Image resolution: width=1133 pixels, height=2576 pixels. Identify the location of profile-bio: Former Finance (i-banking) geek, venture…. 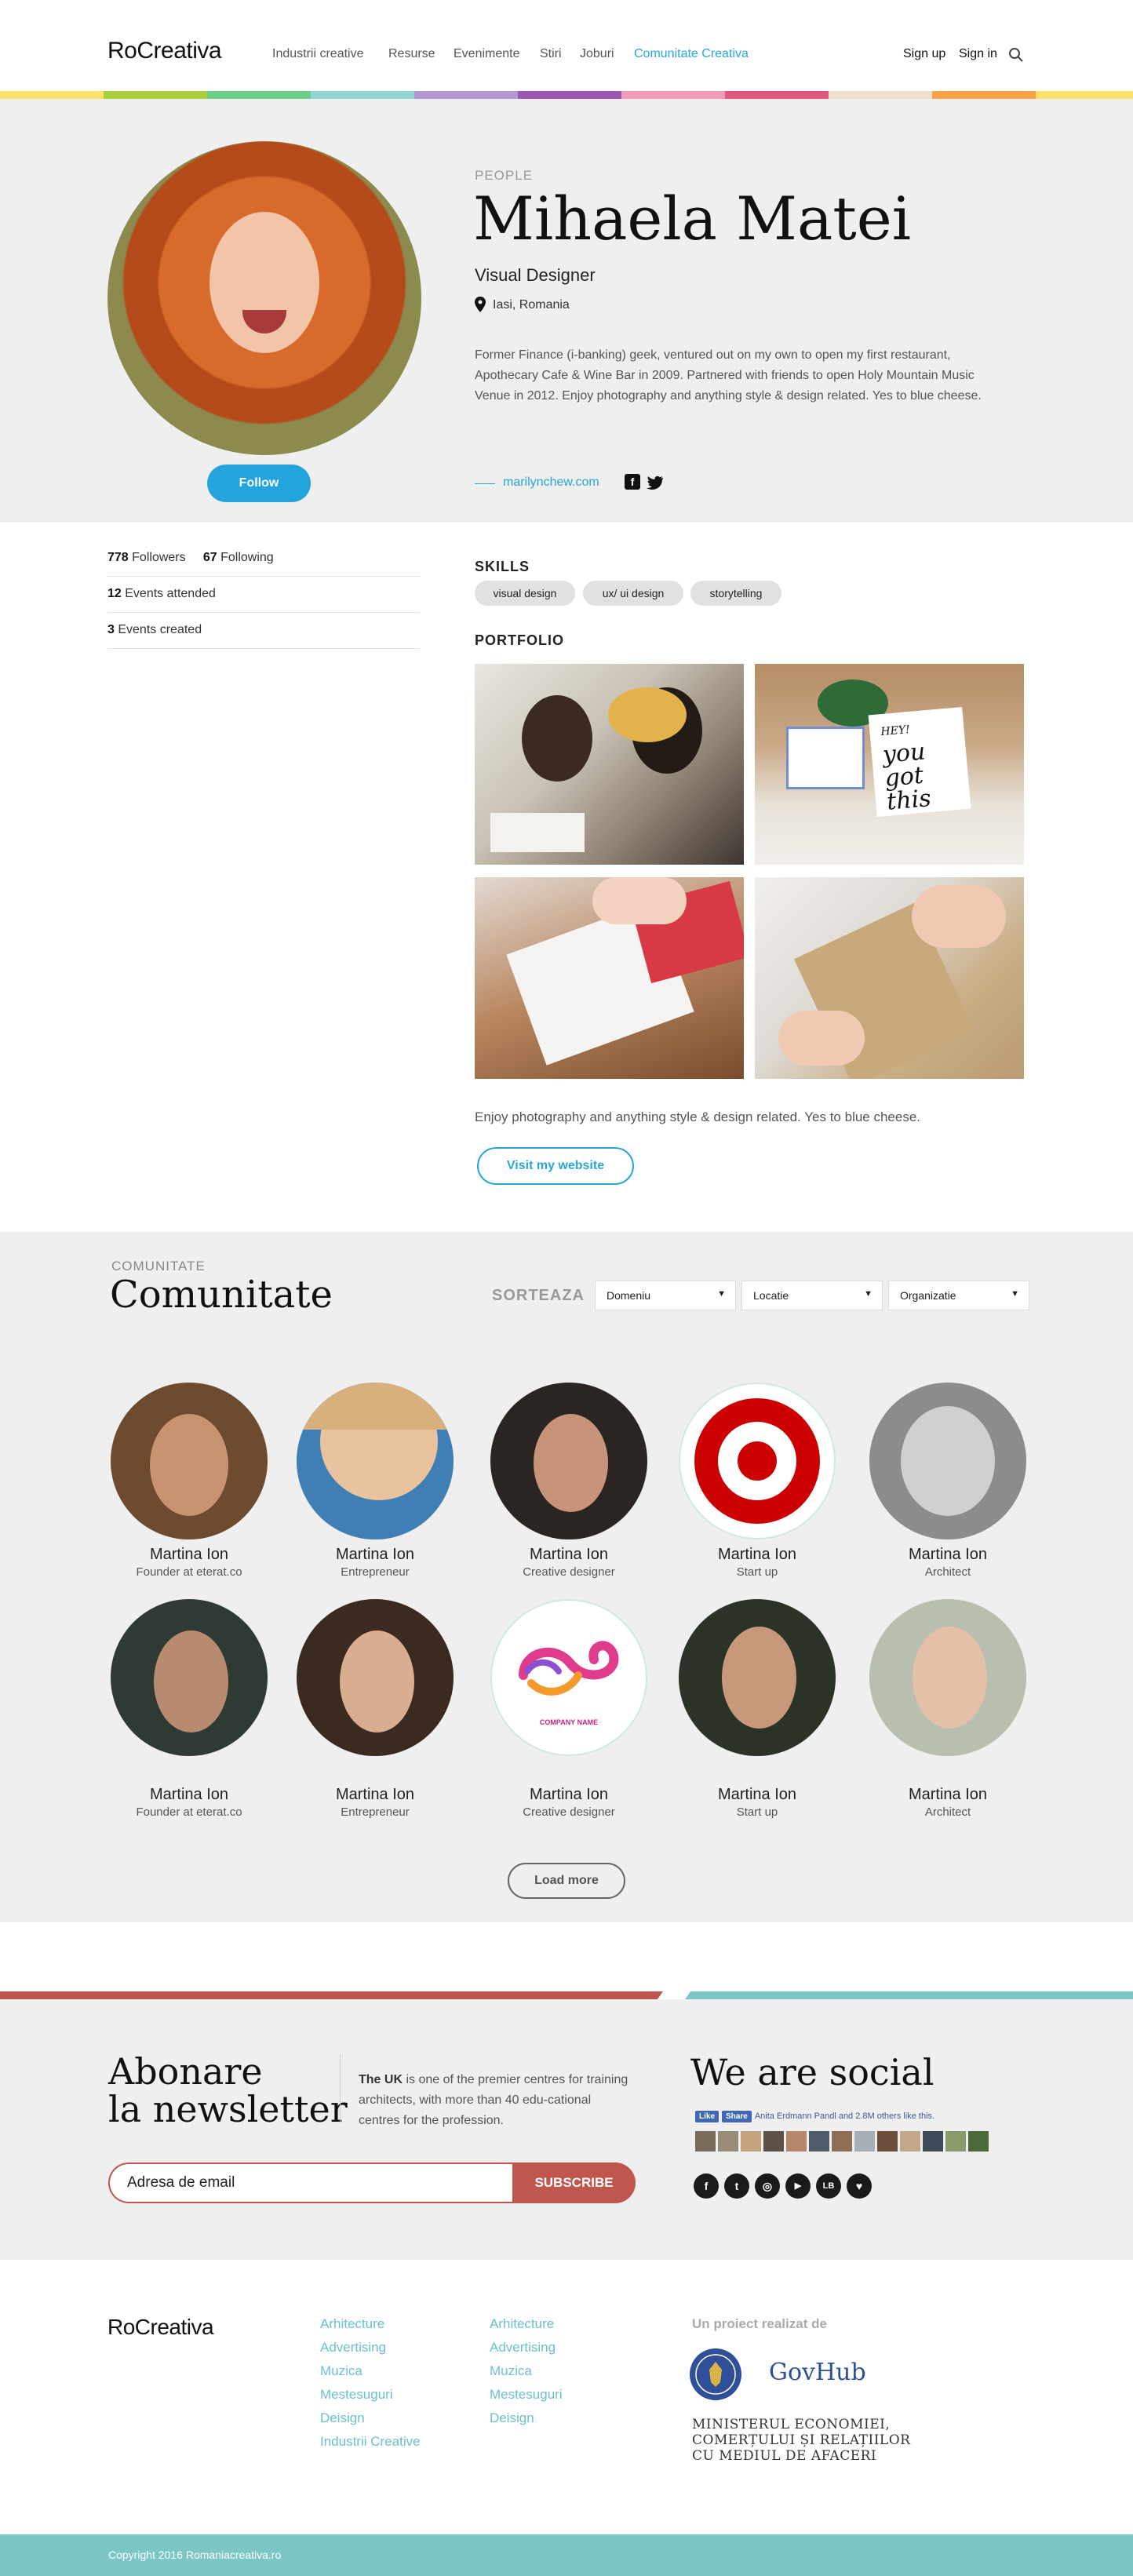
(728, 375).